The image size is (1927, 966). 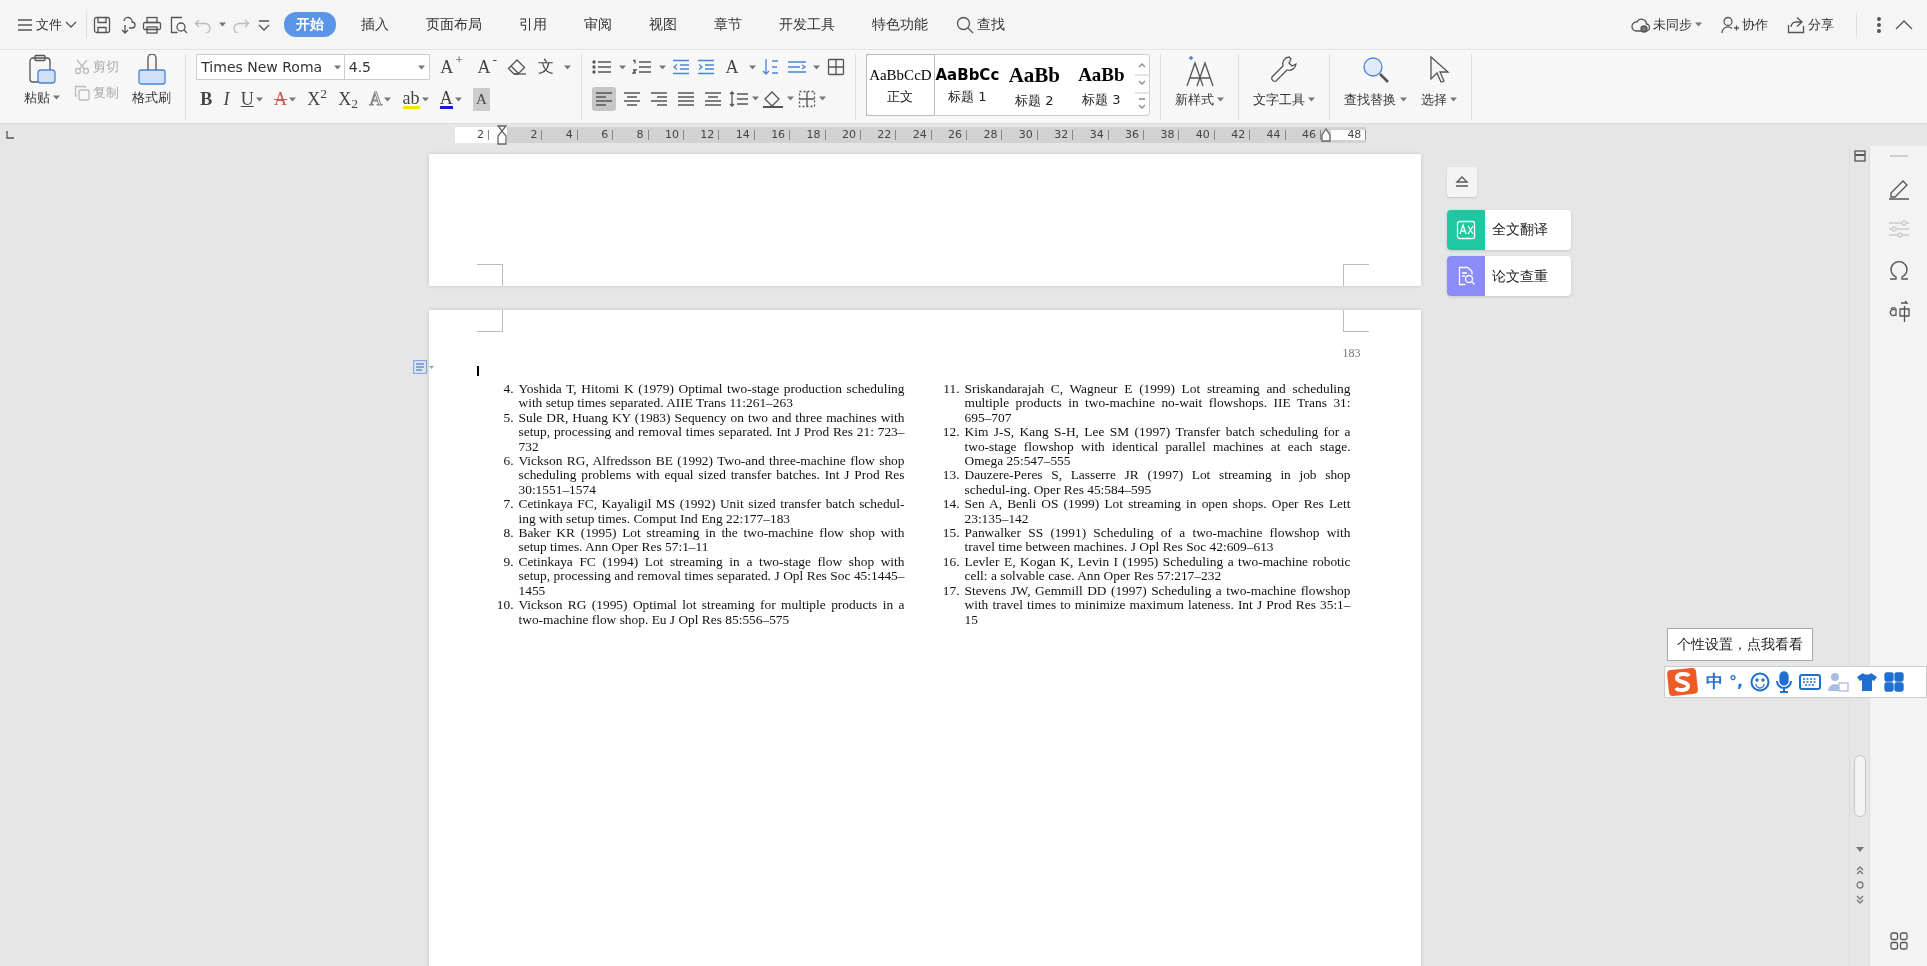 What do you see at coordinates (487, 67) in the screenshot?
I see `shrink-font-button: A$^{-}$` at bounding box center [487, 67].